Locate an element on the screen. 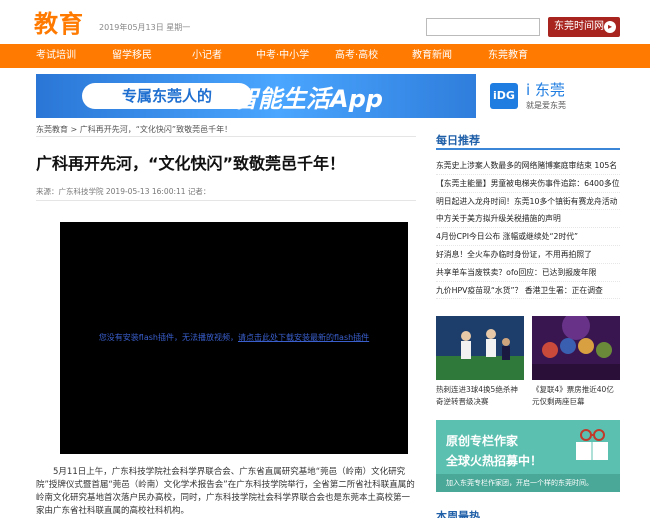 The image size is (650, 518). banner-brand-panel: iDG i 东莞 就是爱东莞 is located at coordinates (548, 96).